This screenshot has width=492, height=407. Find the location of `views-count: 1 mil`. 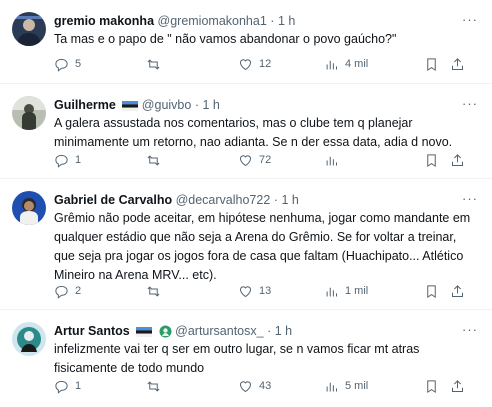

views-count: 1 mil is located at coordinates (357, 291).